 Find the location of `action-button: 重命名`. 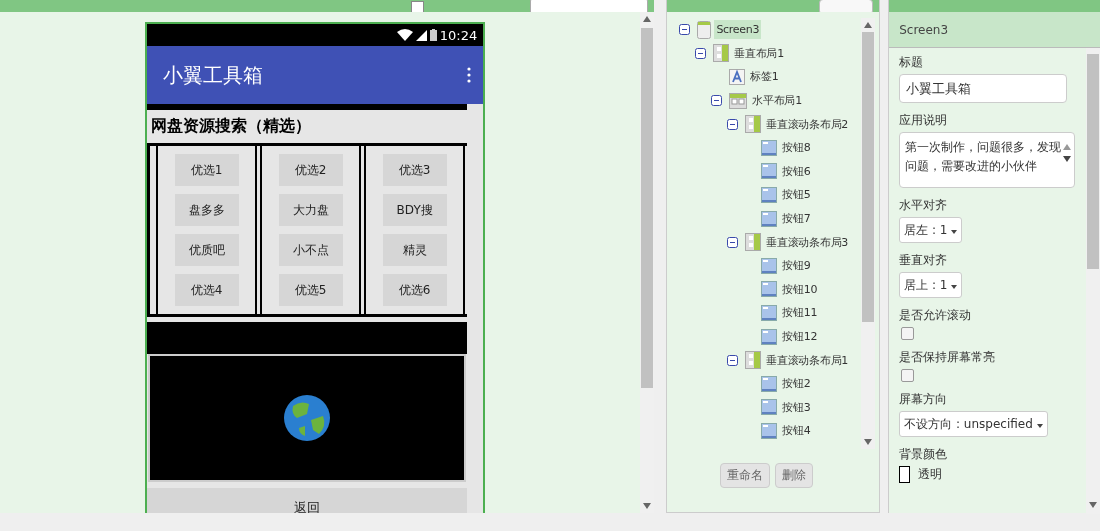

action-button: 重命名 is located at coordinates (744, 475).